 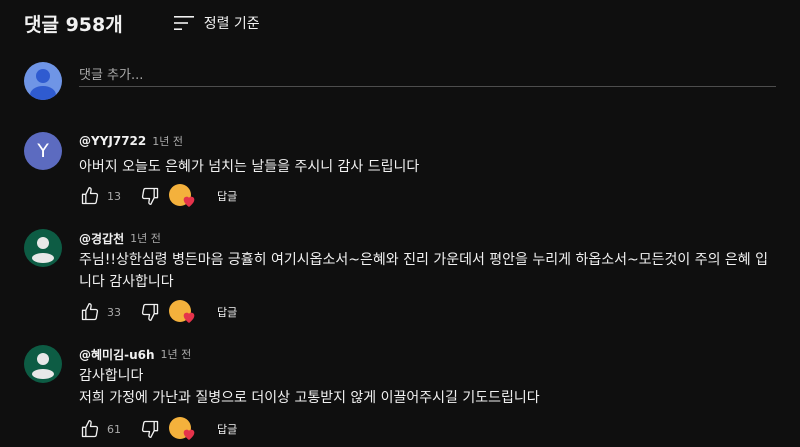 What do you see at coordinates (112, 141) in the screenshot?
I see `comment-author: @YYJ7722` at bounding box center [112, 141].